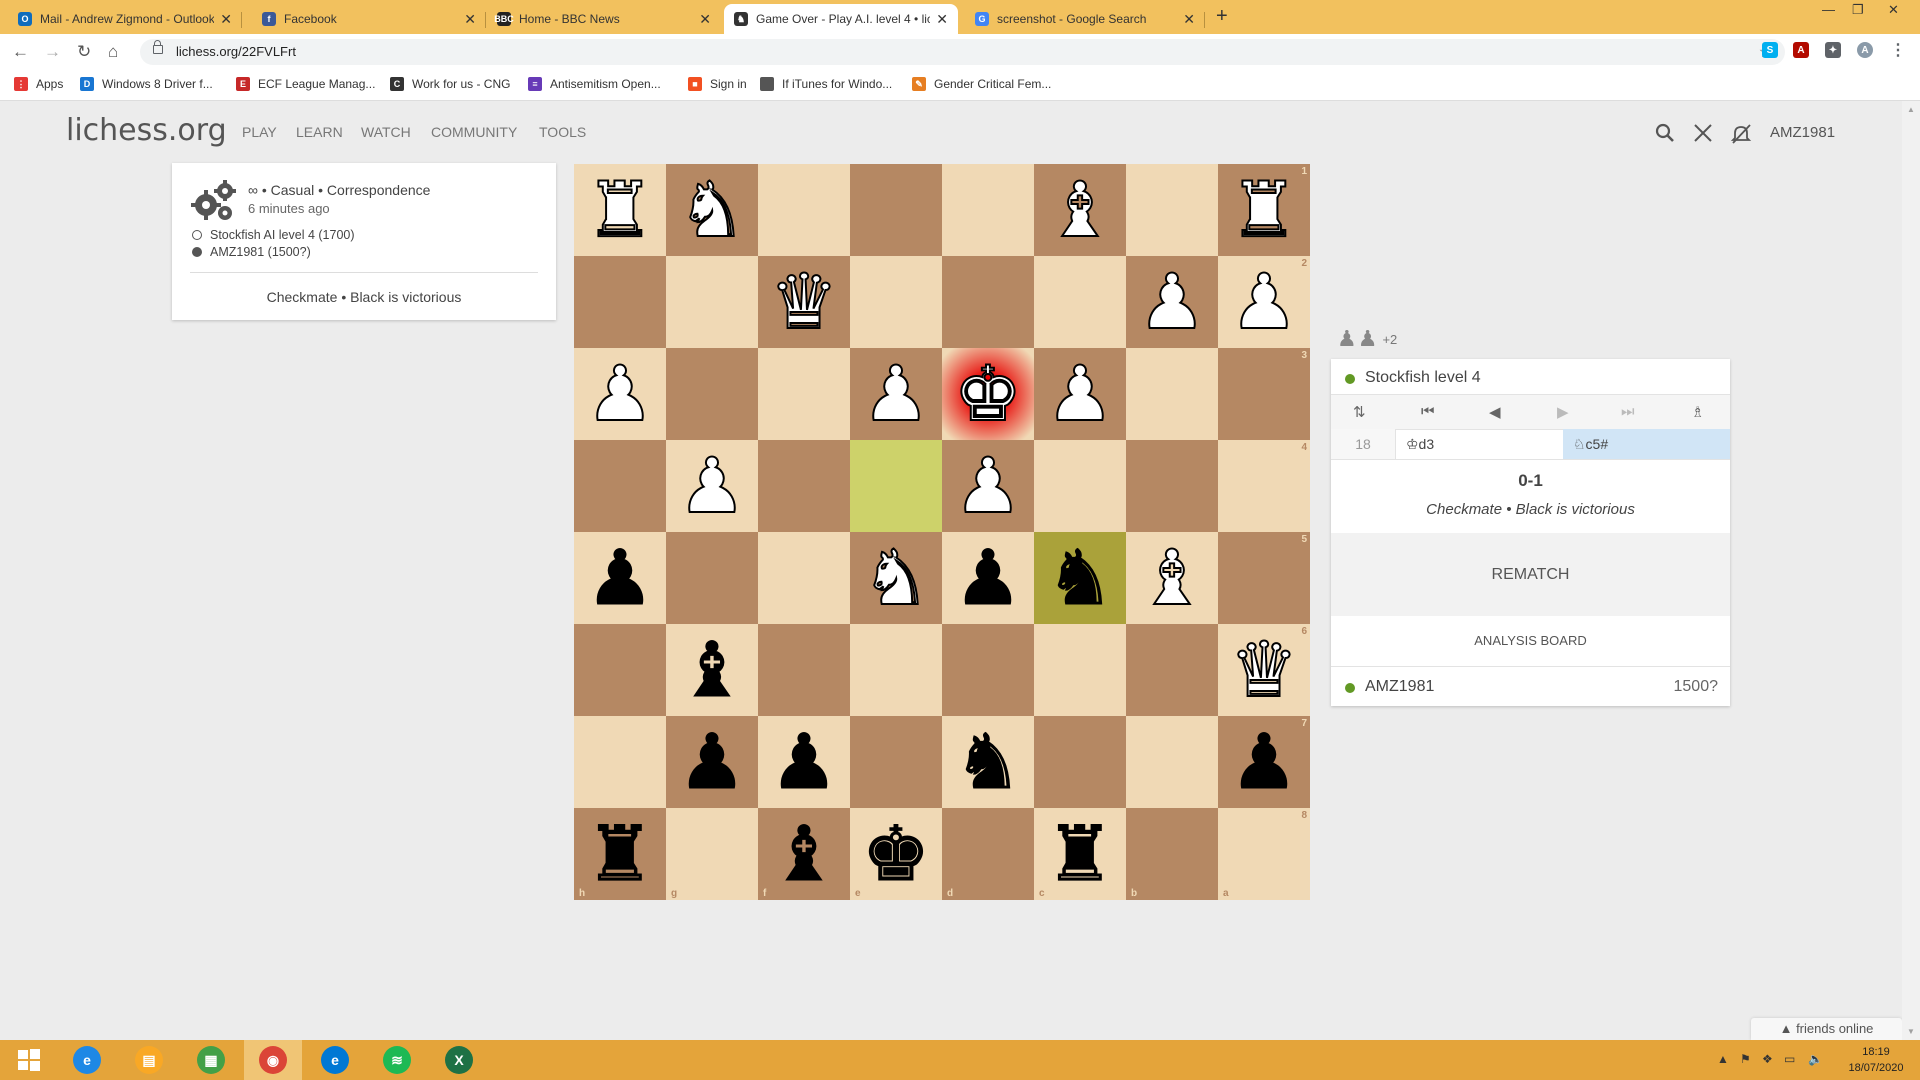  Describe the element at coordinates (84, 52) in the screenshot. I see `reload-icon: ↻` at that location.